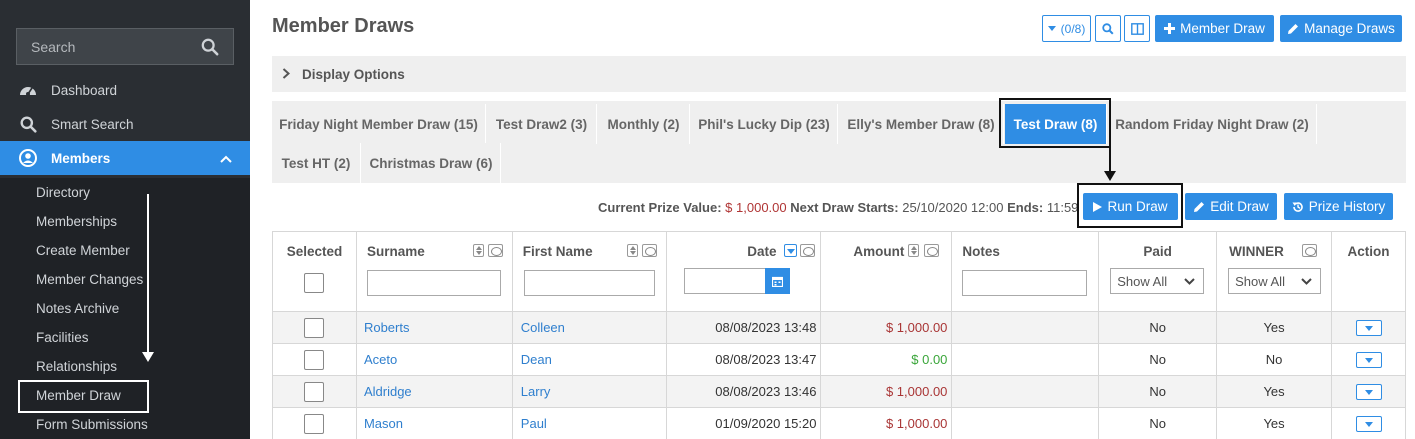 The height and width of the screenshot is (439, 1415). What do you see at coordinates (226, 158) in the screenshot?
I see `chevron-up-icon` at bounding box center [226, 158].